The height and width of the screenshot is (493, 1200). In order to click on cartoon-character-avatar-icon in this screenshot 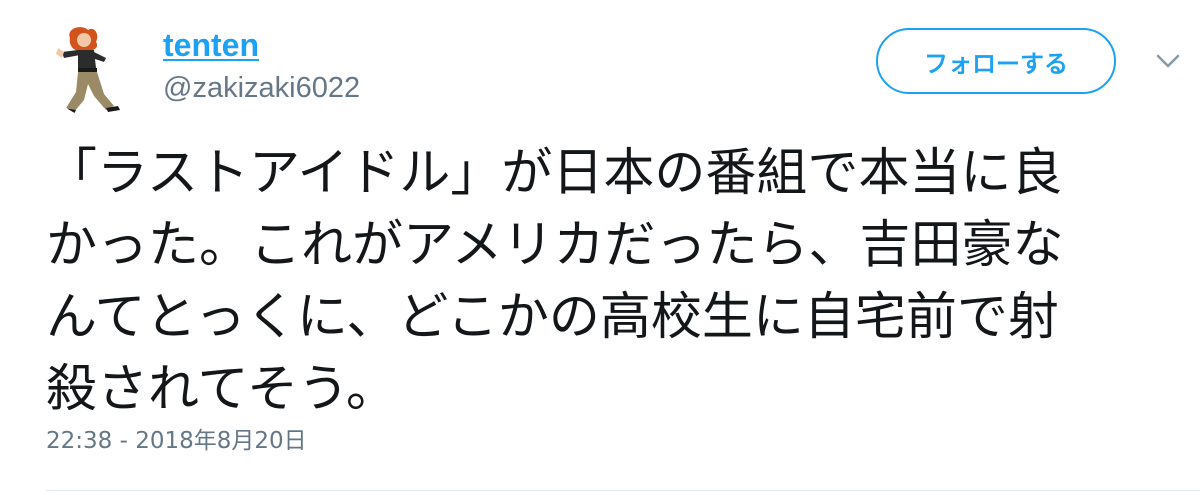, I will do `click(88, 70)`.